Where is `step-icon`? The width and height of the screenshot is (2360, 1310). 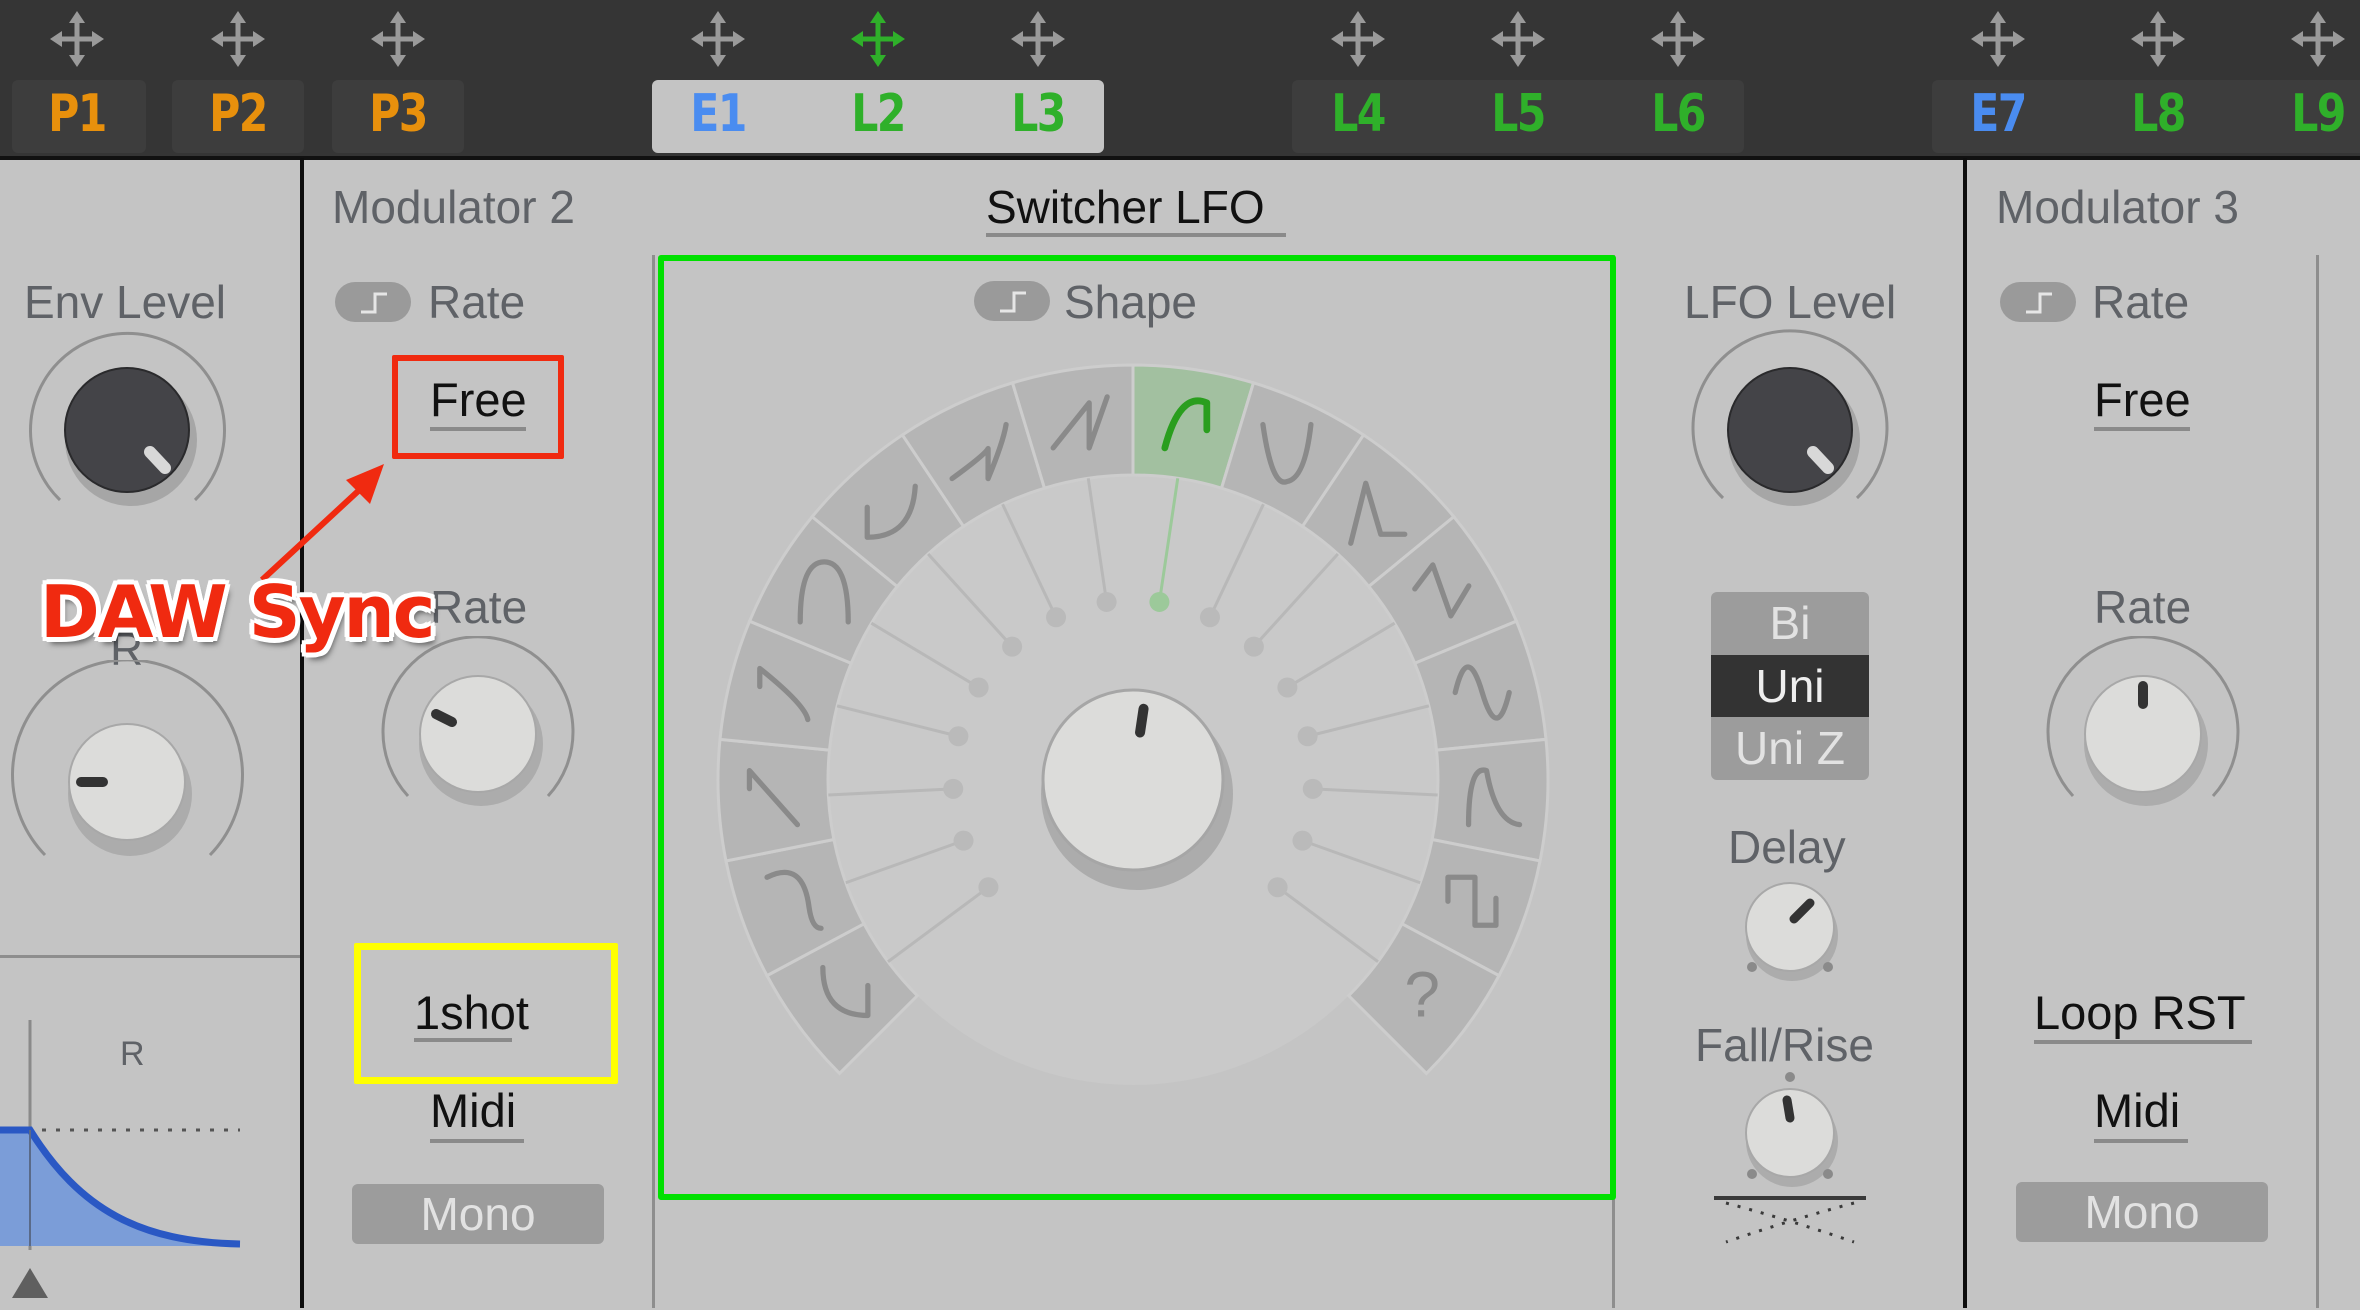
step-icon is located at coordinates (1013, 302).